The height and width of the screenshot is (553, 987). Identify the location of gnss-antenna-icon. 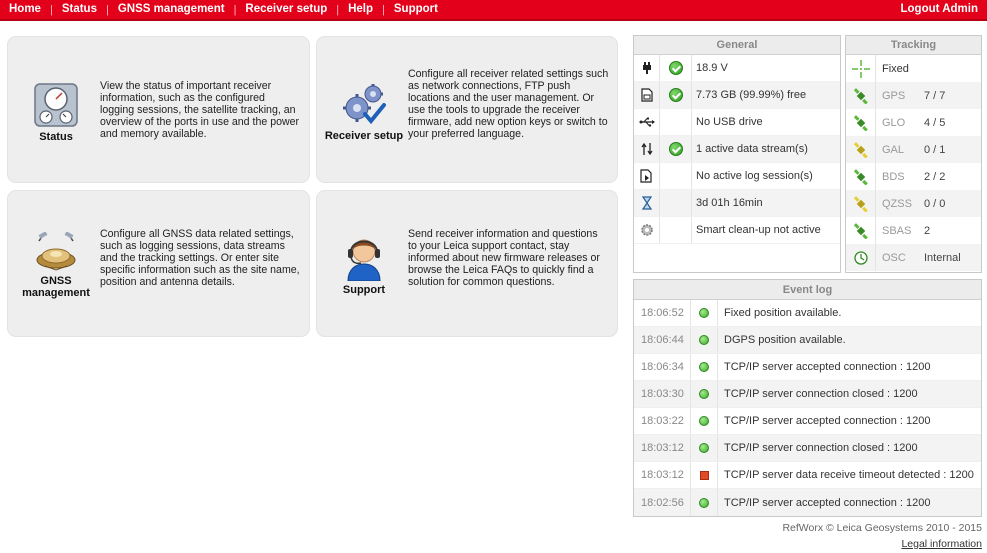
(56, 251).